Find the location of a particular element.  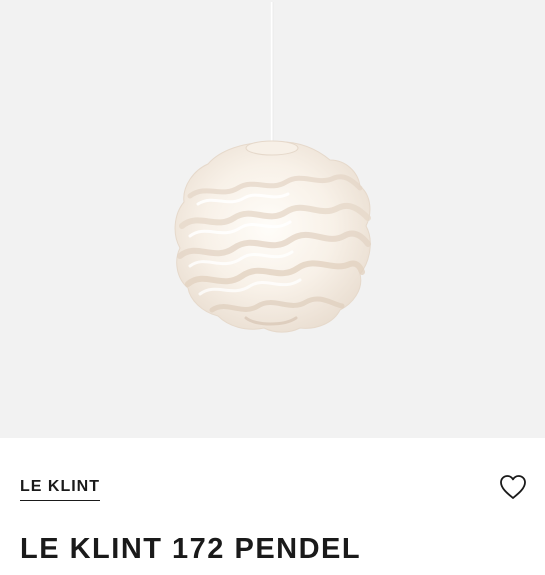

lamp-shade is located at coordinates (272, 236).